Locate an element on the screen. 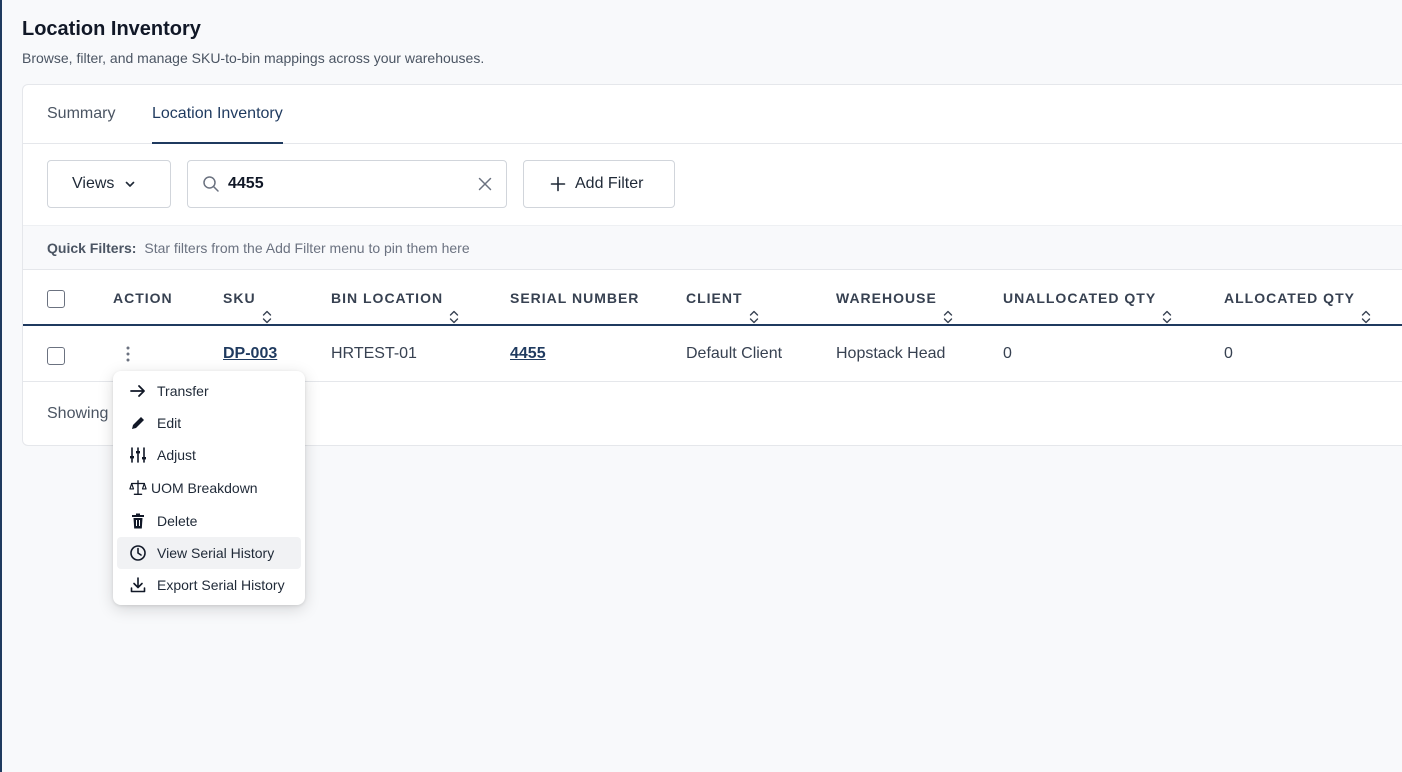 This screenshot has width=1402, height=772. menu-item-label: Edit is located at coordinates (169, 423).